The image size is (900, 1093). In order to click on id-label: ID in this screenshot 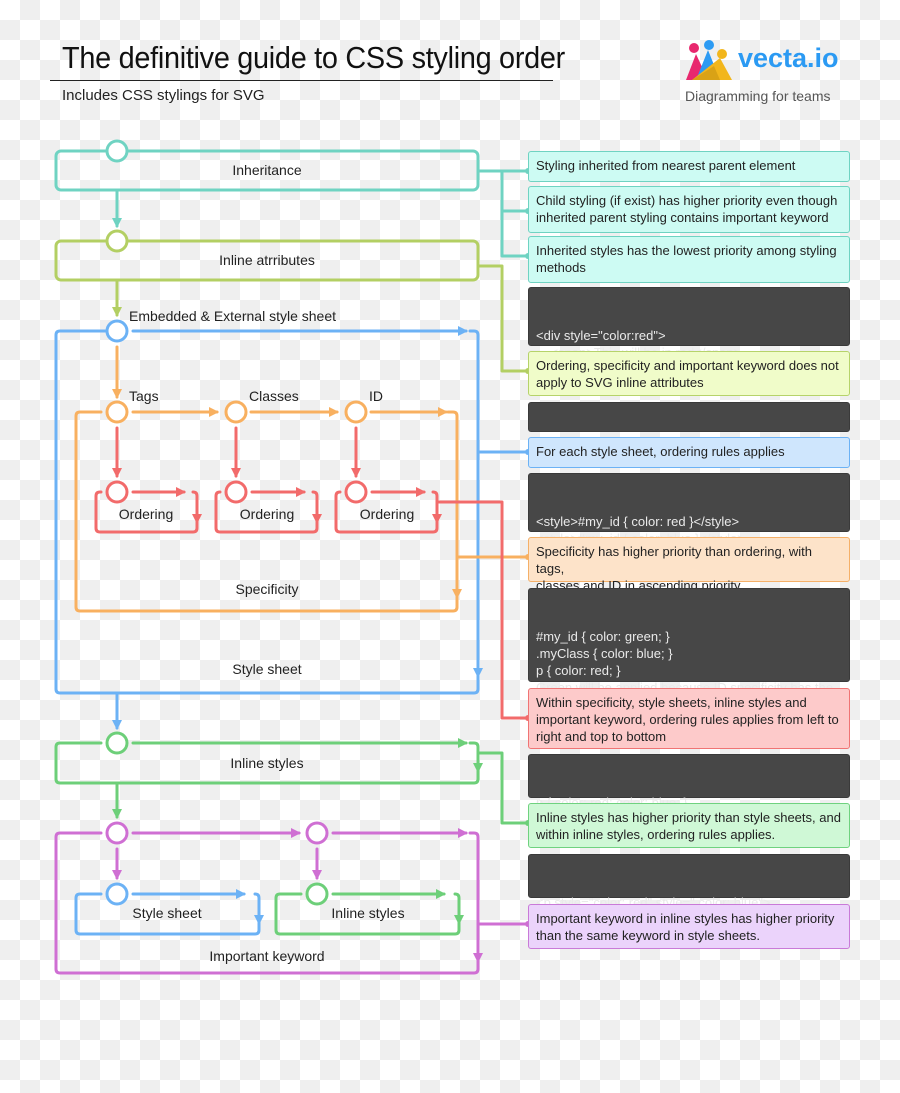, I will do `click(376, 396)`.